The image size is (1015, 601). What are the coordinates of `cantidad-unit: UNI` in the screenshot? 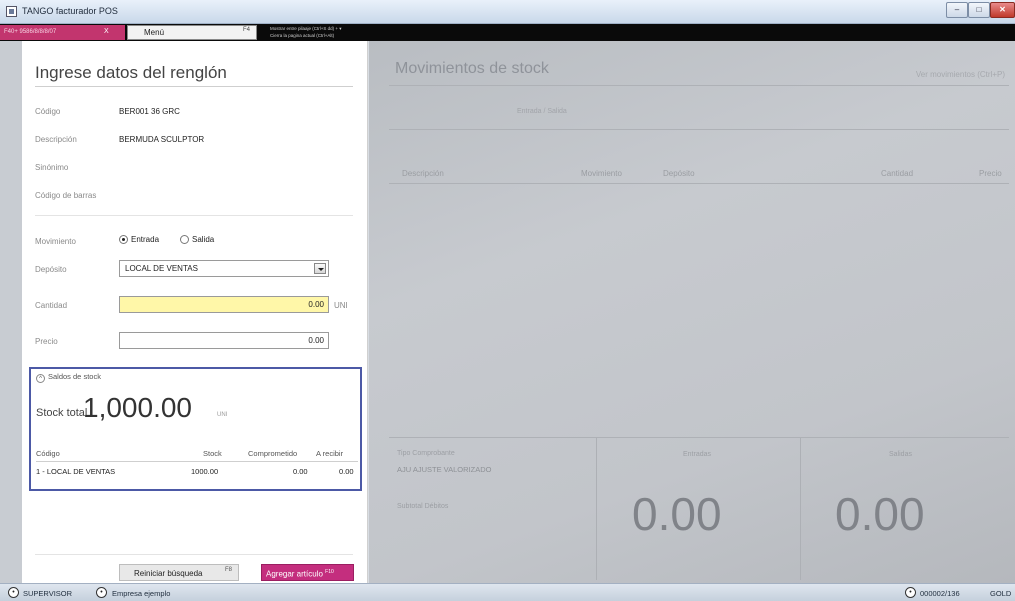 It's located at (341, 305).